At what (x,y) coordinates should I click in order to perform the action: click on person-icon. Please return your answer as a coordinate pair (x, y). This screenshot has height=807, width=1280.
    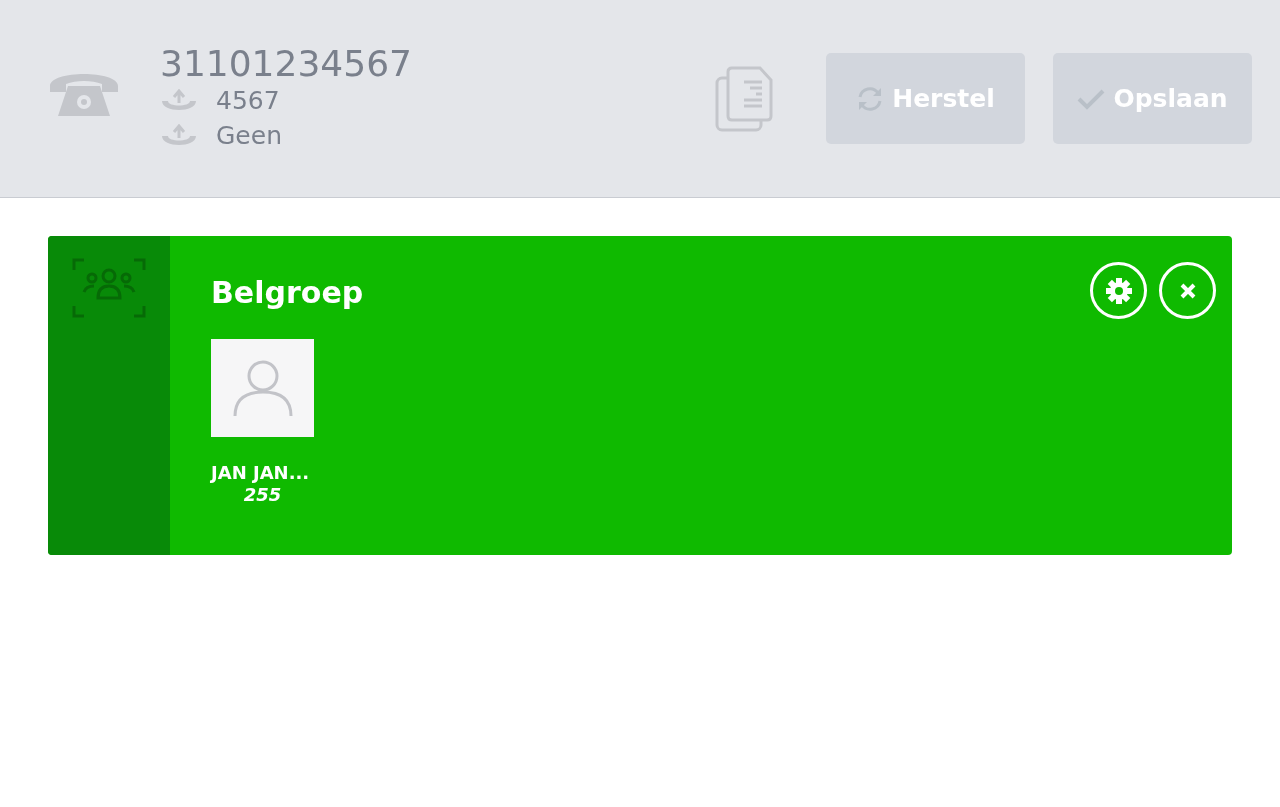
    Looking at the image, I should click on (262, 388).